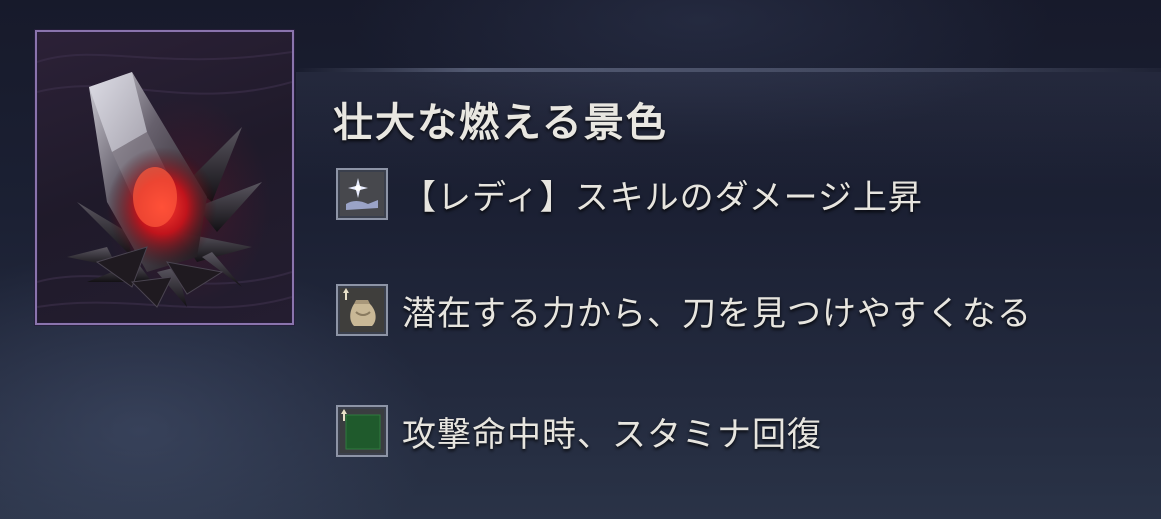 The image size is (1161, 519). What do you see at coordinates (500, 122) in the screenshot?
I see `item-title: 壮大な燃える景色` at bounding box center [500, 122].